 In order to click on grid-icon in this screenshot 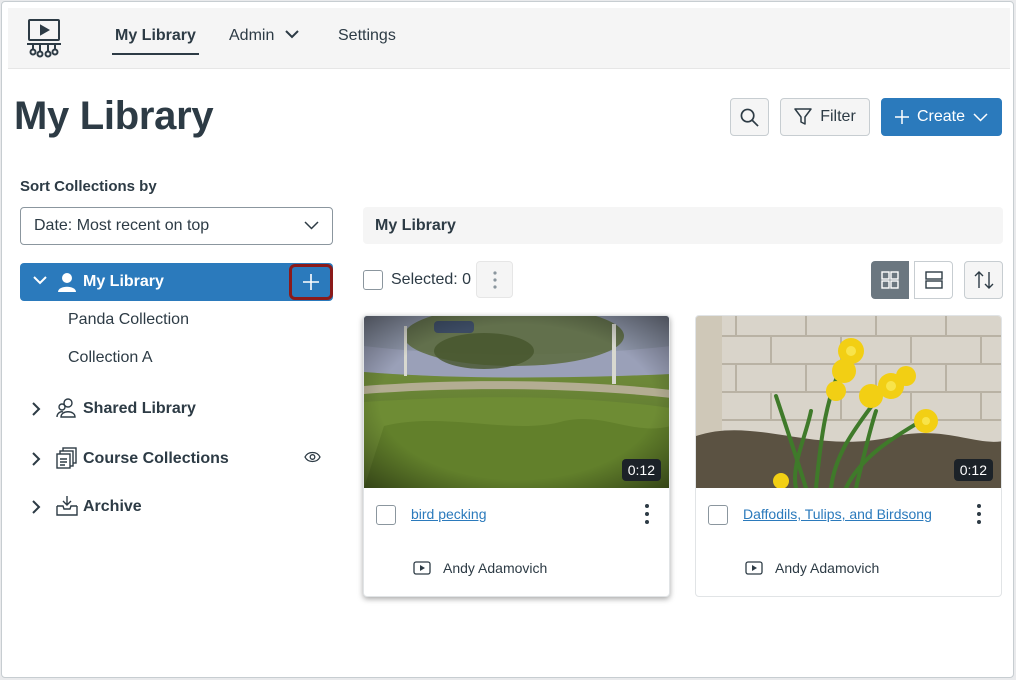, I will do `click(890, 280)`.